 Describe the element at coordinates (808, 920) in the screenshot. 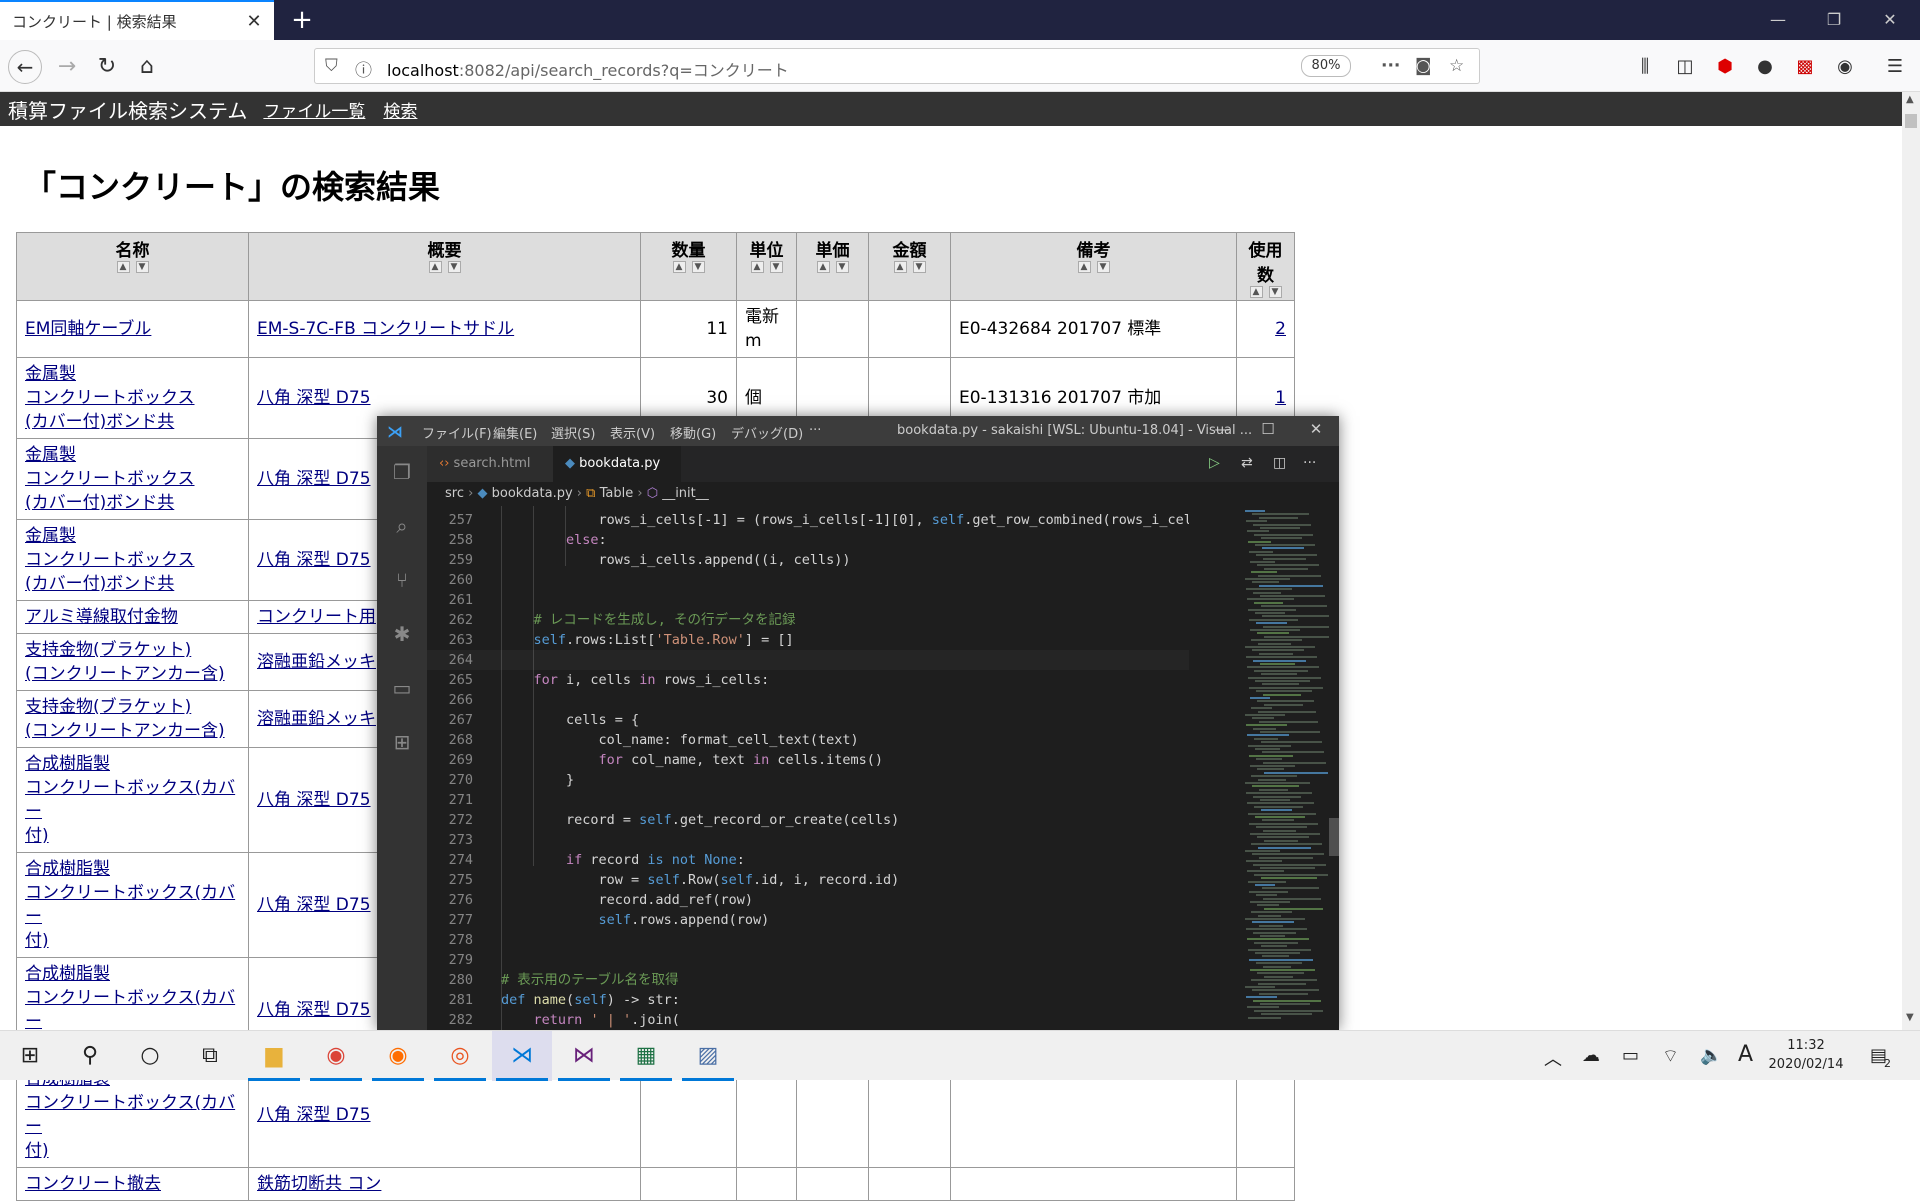

I see `code-line: 277 self.rows.append(row)` at that location.